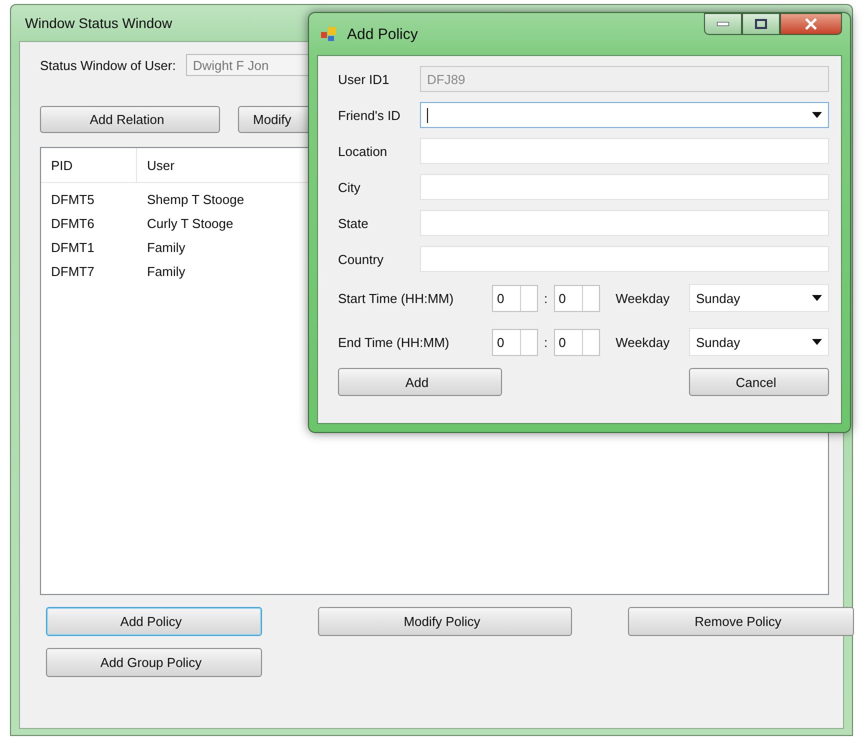 The width and height of the screenshot is (863, 742). Describe the element at coordinates (350, 187) in the screenshot. I see `field-label: City` at that location.